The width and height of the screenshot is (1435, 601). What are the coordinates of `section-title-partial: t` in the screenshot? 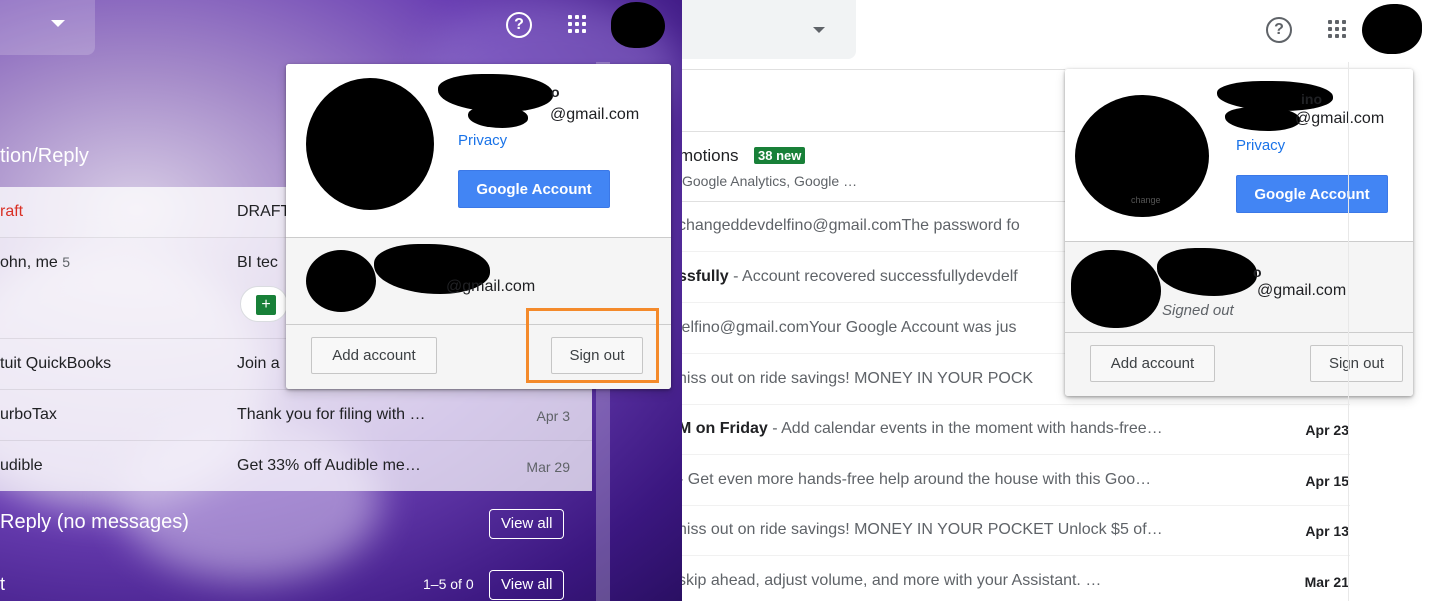 It's located at (3, 584).